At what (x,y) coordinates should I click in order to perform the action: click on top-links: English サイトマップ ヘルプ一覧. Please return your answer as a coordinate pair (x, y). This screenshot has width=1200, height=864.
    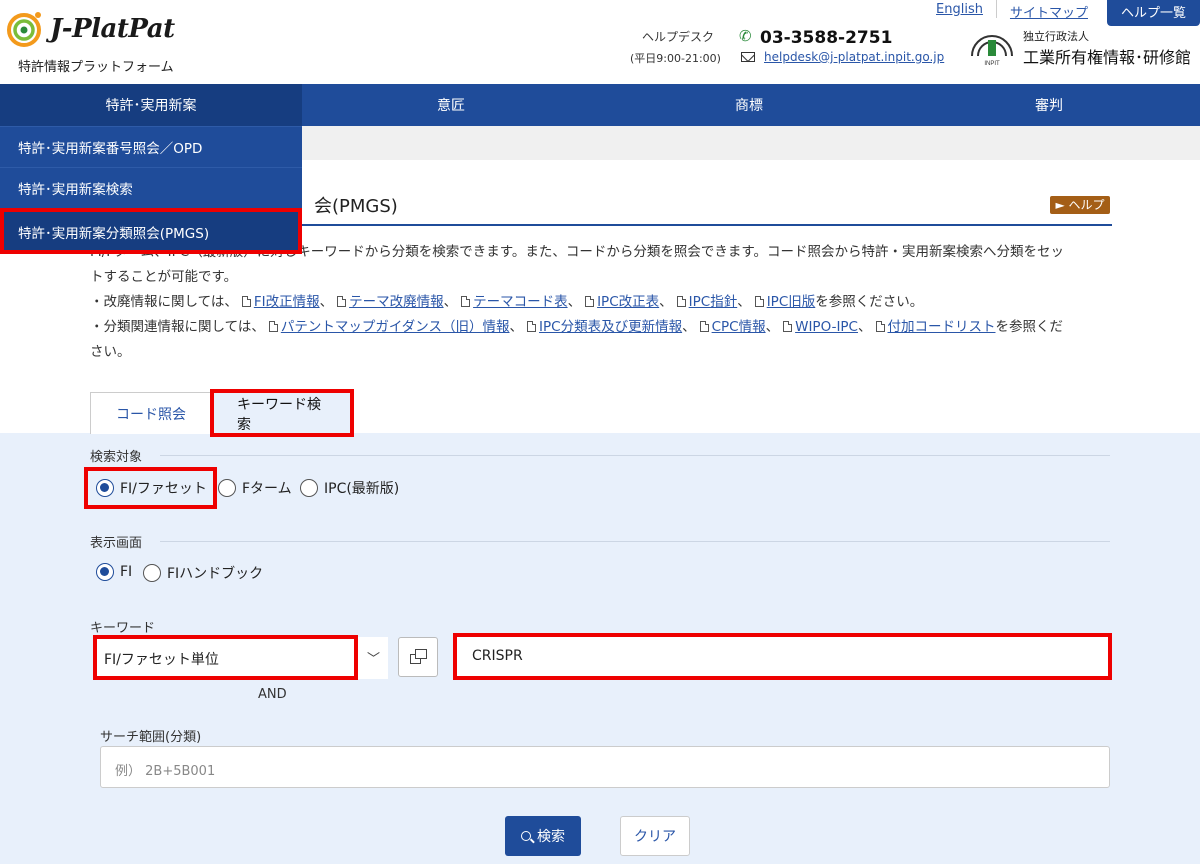
    Looking at the image, I should click on (1061, 13).